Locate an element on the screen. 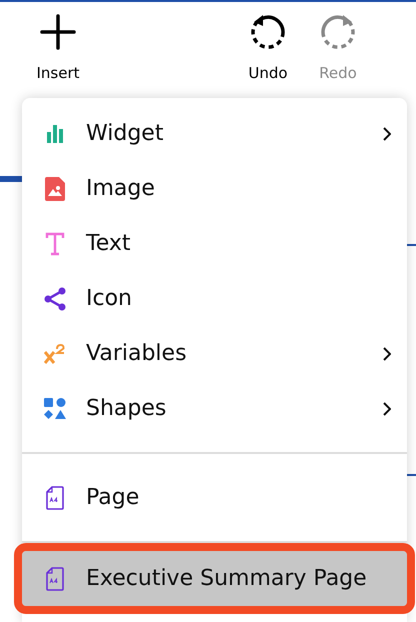 This screenshot has height=622, width=416. image-icon is located at coordinates (55, 188).